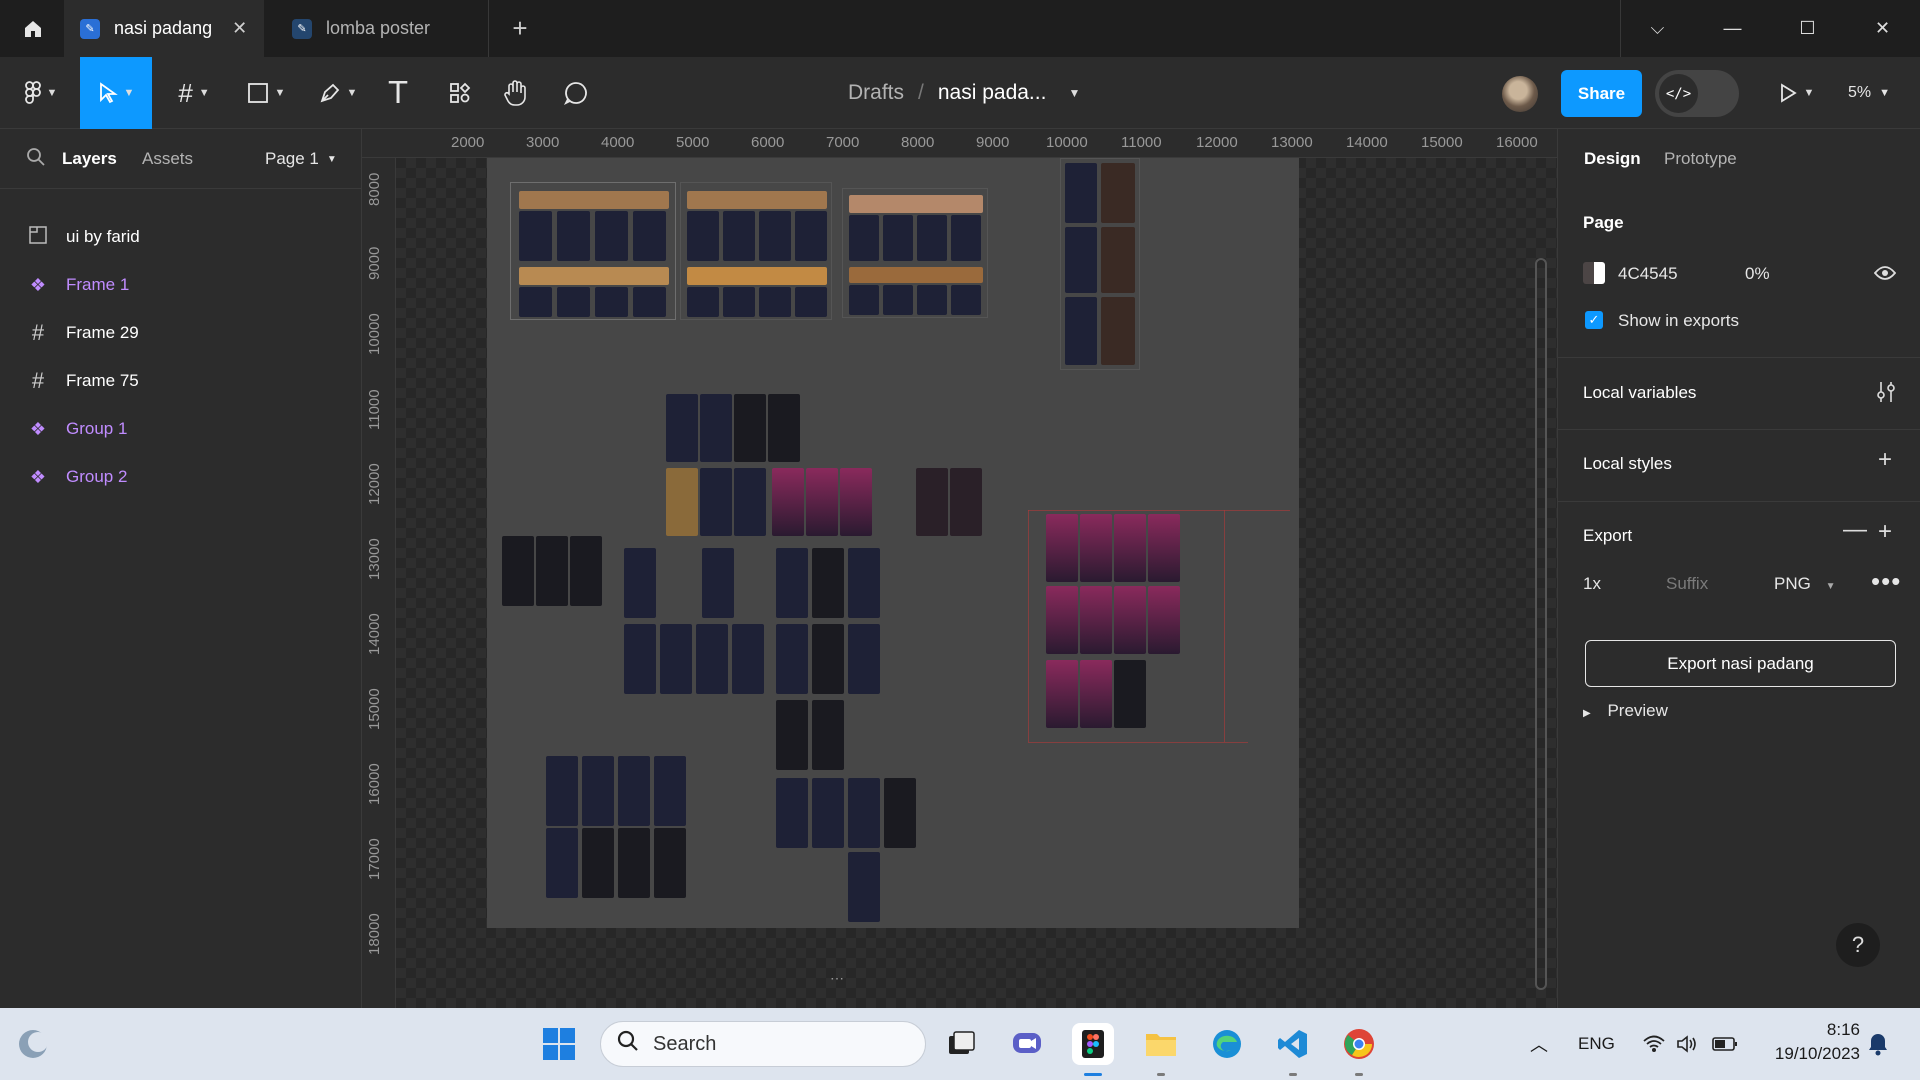 This screenshot has height=1080, width=1920. What do you see at coordinates (876, 93) in the screenshot?
I see `breadcrumb-drafts: Drafts` at bounding box center [876, 93].